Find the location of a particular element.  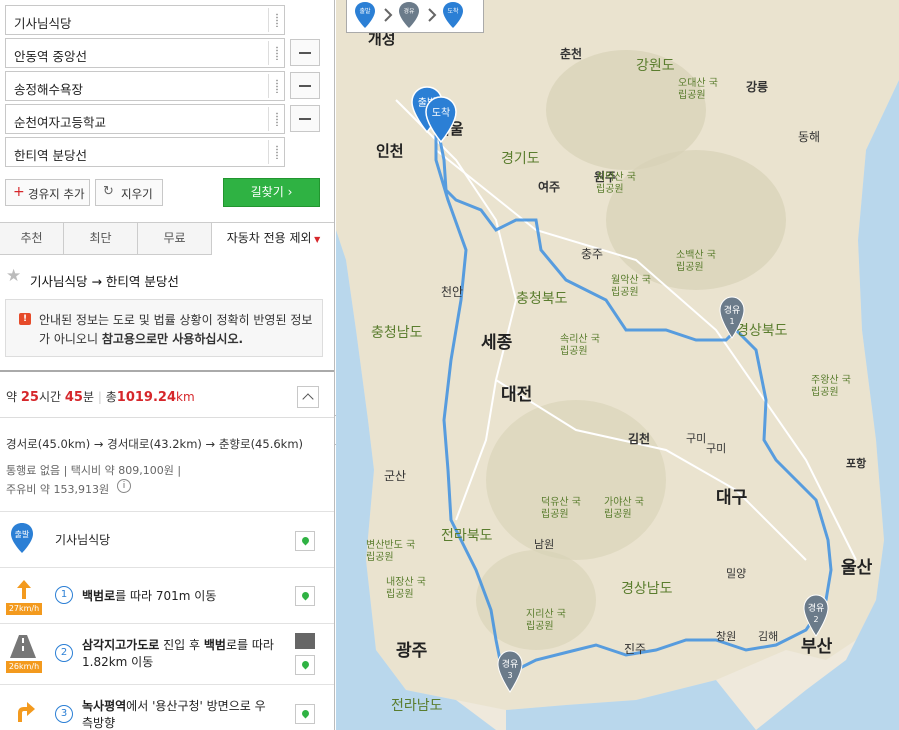

province-label: 전라북도 is located at coordinates (467, 535).